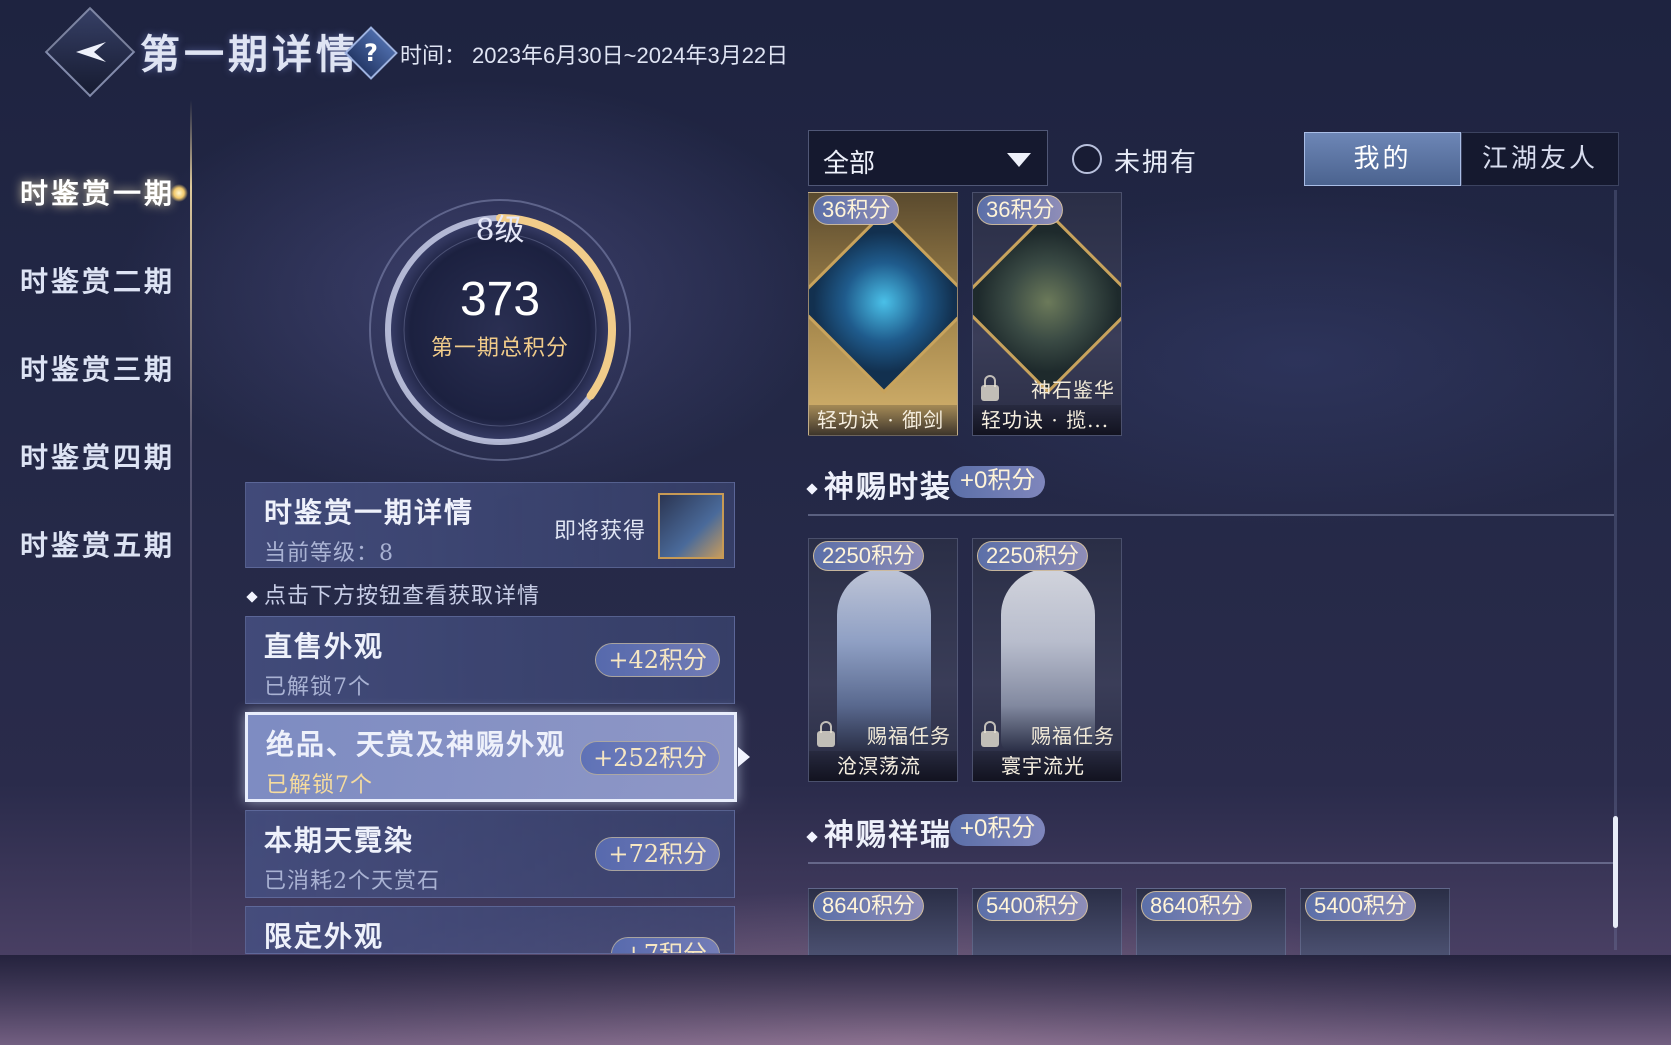  What do you see at coordinates (998, 830) in the screenshot?
I see `section-points-rui: +0积分` at bounding box center [998, 830].